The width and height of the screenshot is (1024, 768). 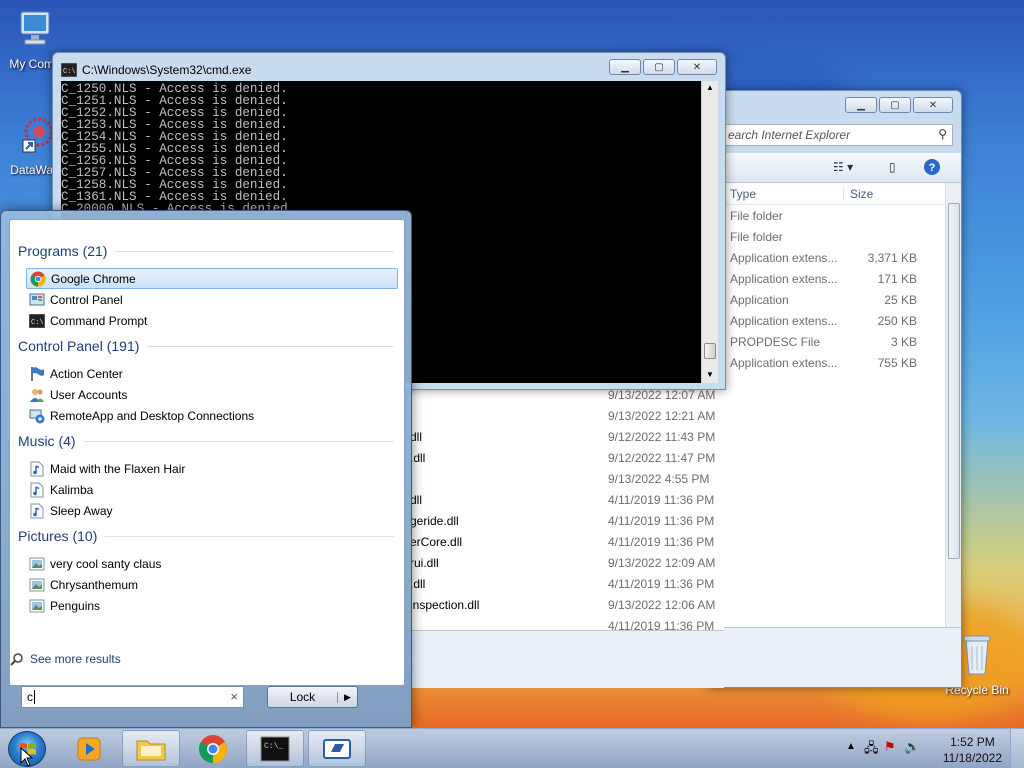 What do you see at coordinates (436, 542) in the screenshot?
I see `cell-name: erCore.dll` at bounding box center [436, 542].